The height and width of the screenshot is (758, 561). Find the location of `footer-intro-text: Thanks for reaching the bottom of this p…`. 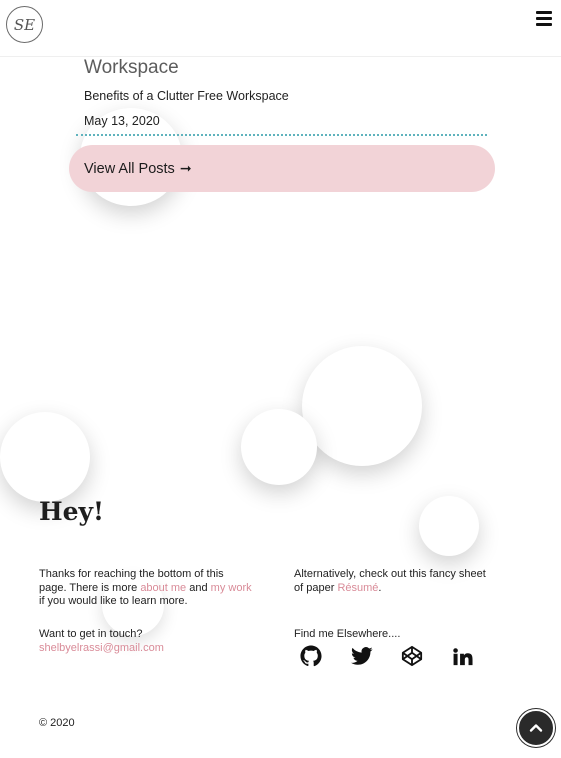

footer-intro-text: Thanks for reaching the bottom of this p… is located at coordinates (145, 587).